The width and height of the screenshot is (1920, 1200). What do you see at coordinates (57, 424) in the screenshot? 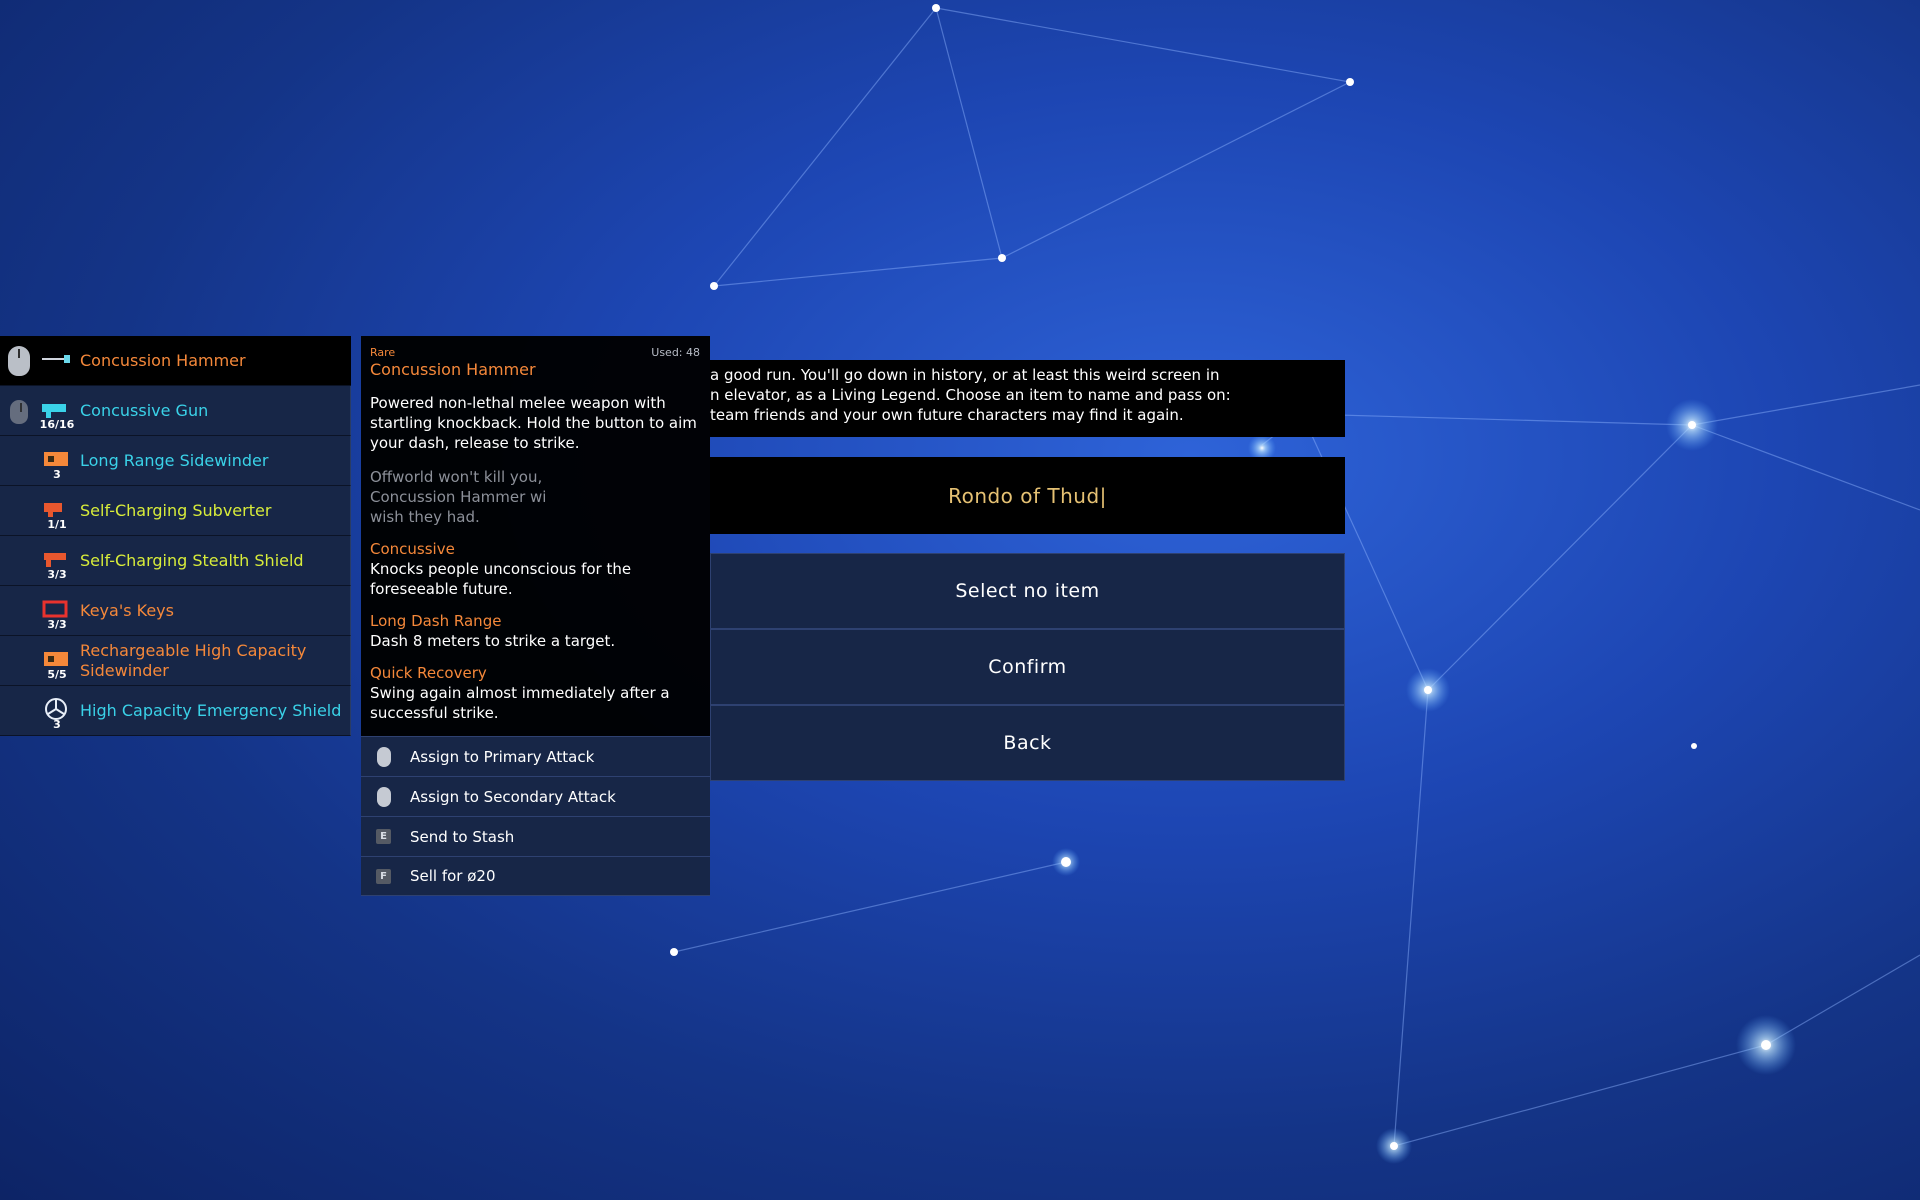
I see `item-count: 16/16` at bounding box center [57, 424].